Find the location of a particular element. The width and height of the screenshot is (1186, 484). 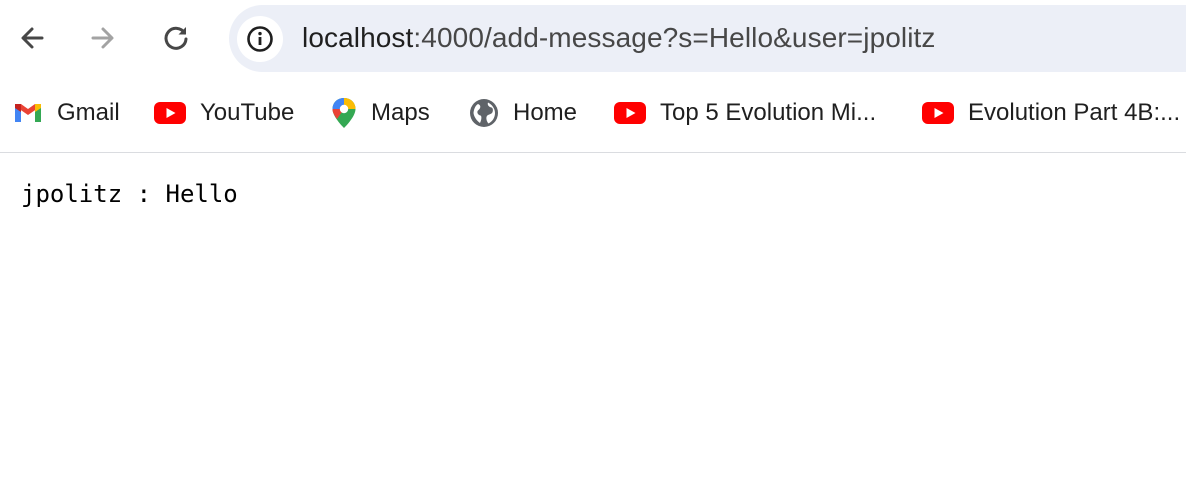

bookmark-gmail: Gmail is located at coordinates (66, 113).